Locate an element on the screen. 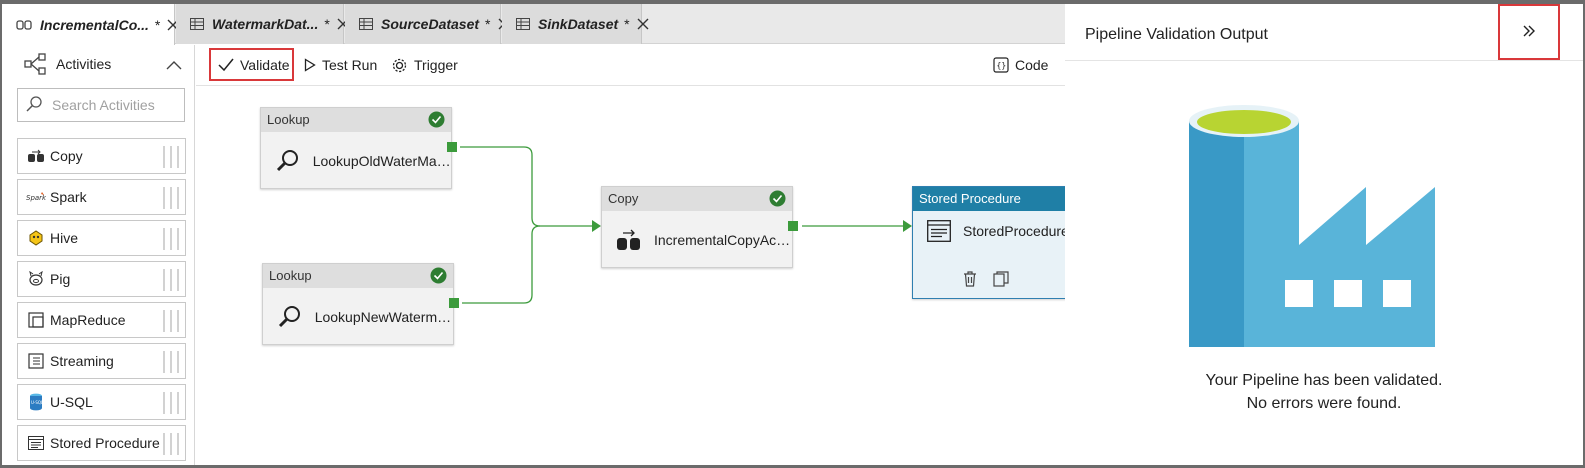 The width and height of the screenshot is (1585, 468). activity-label: MapReduce is located at coordinates (88, 320).